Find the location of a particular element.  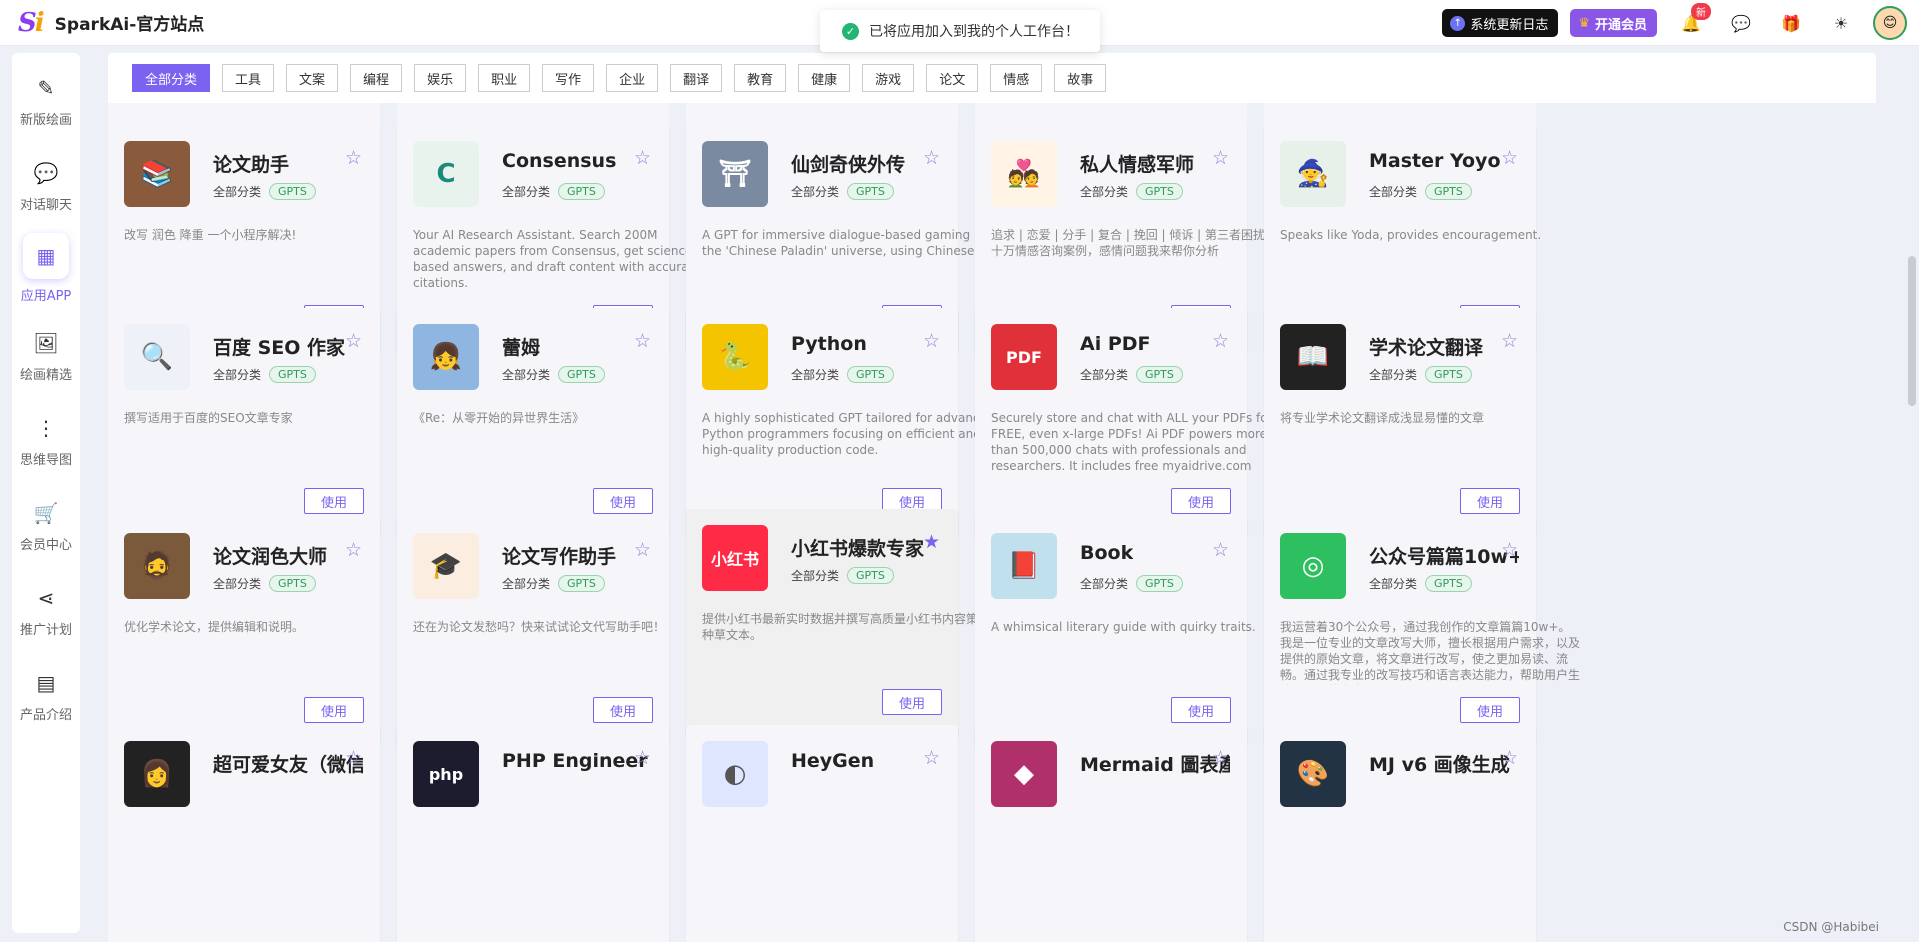

app-card: 🎓 论文写作助手 全部分类 GPTS 还在为论文发愁吗？快来试试论文代写助手吧！ 使用 ☆ is located at coordinates (533, 632).